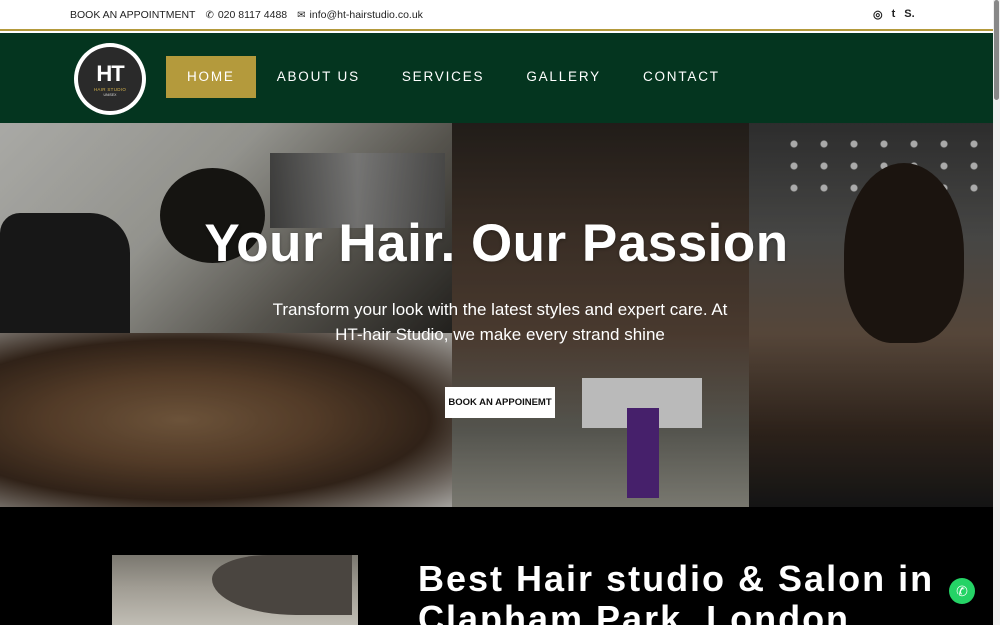 The width and height of the screenshot is (1000, 625). Describe the element at coordinates (563, 77) in the screenshot. I see `nav-item-gallery: GALLERY` at that location.